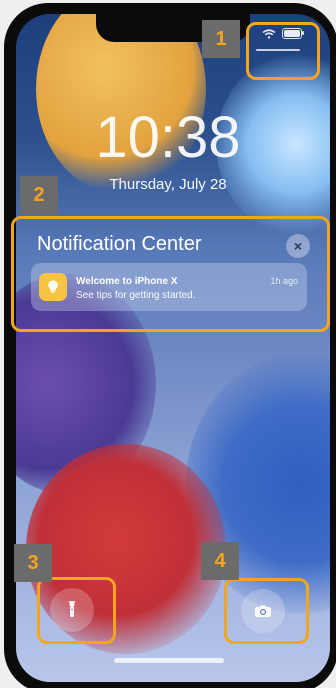 This screenshot has width=336, height=688. I want to click on annotation-label-1: 1, so click(221, 39).